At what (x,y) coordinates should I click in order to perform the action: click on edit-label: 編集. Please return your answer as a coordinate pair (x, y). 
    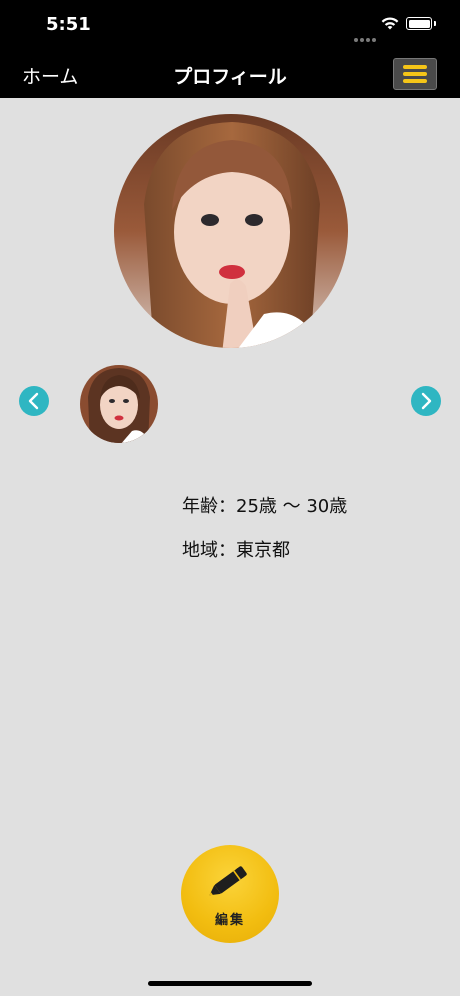
    Looking at the image, I should click on (229, 920).